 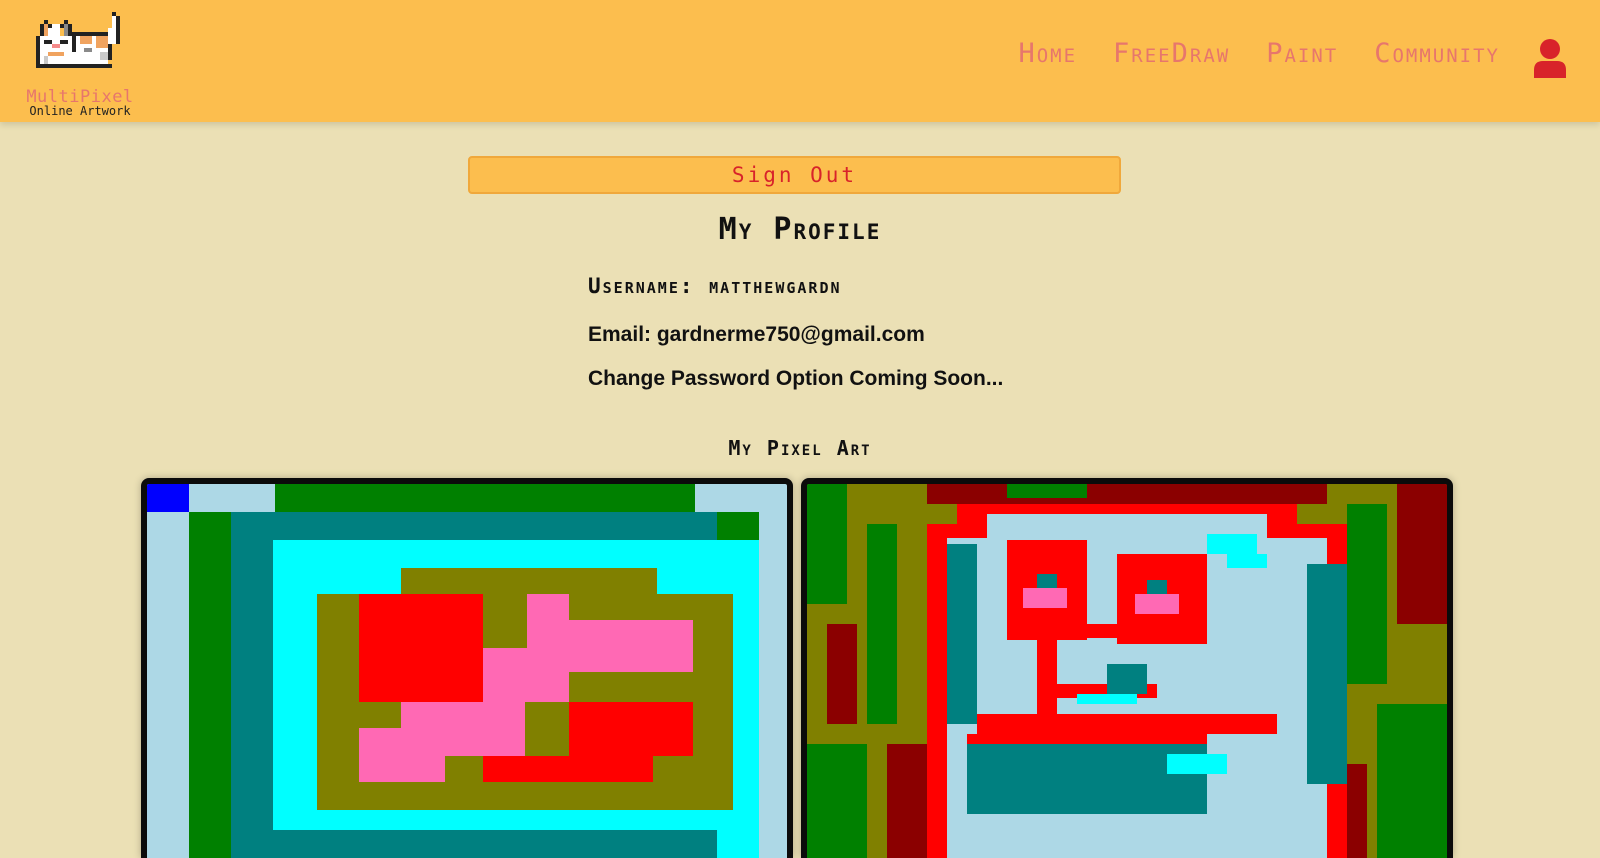 What do you see at coordinates (800, 229) in the screenshot?
I see `page-title: My Profile` at bounding box center [800, 229].